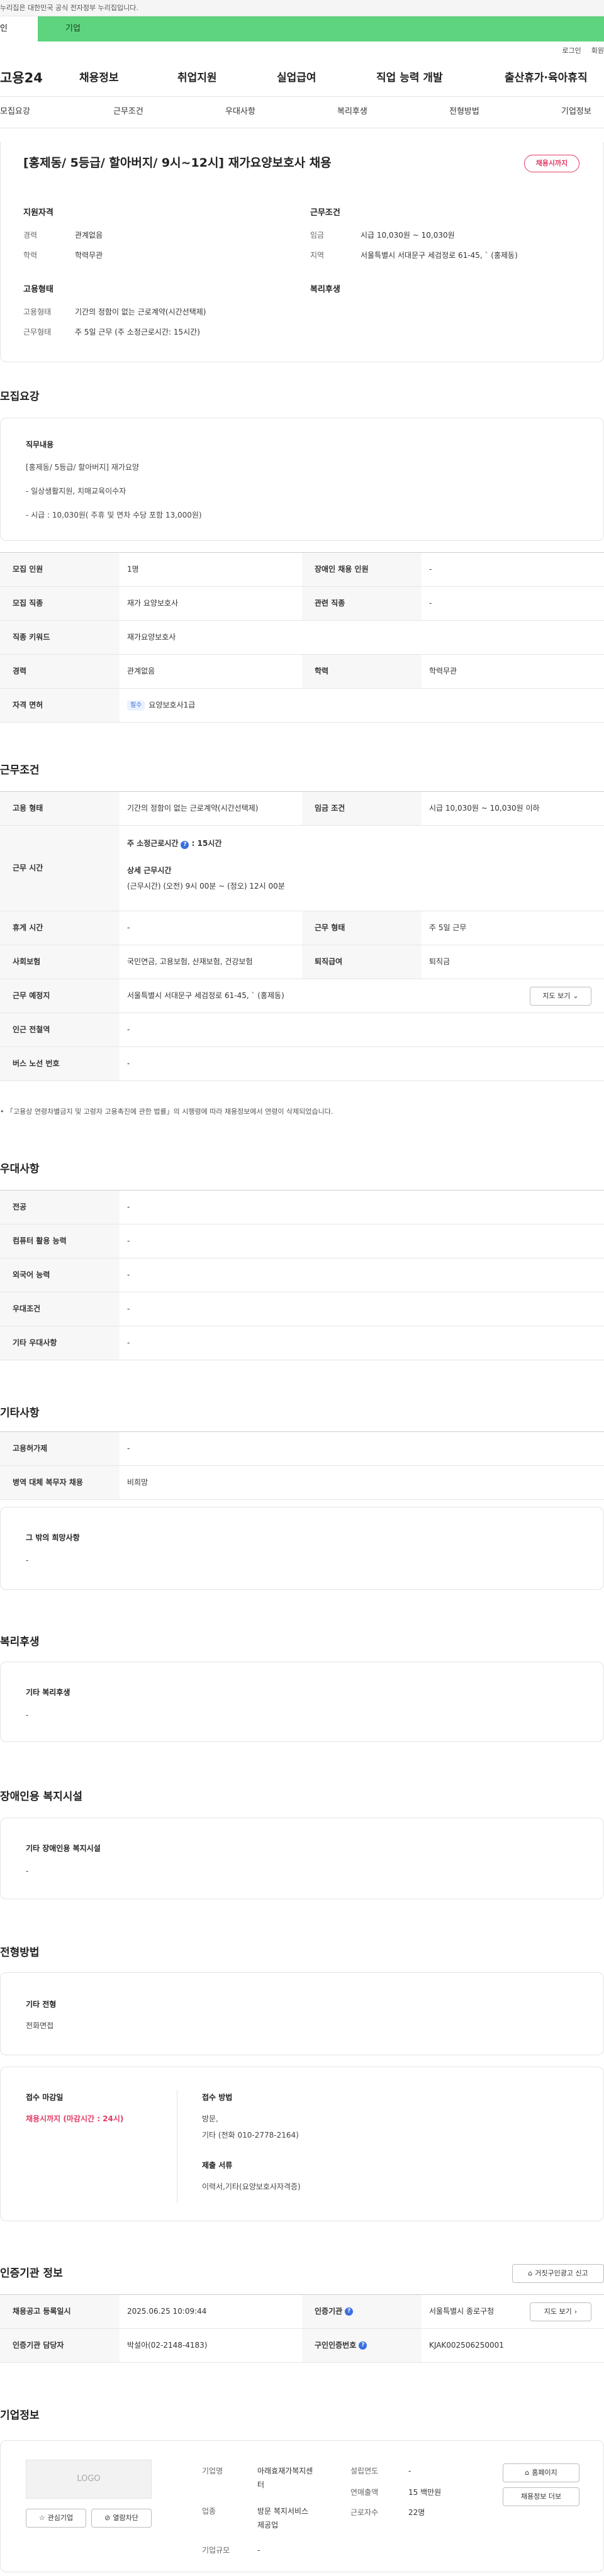  Describe the element at coordinates (329, 2311) in the screenshot. I see `certifier-label: 인증기관` at that location.